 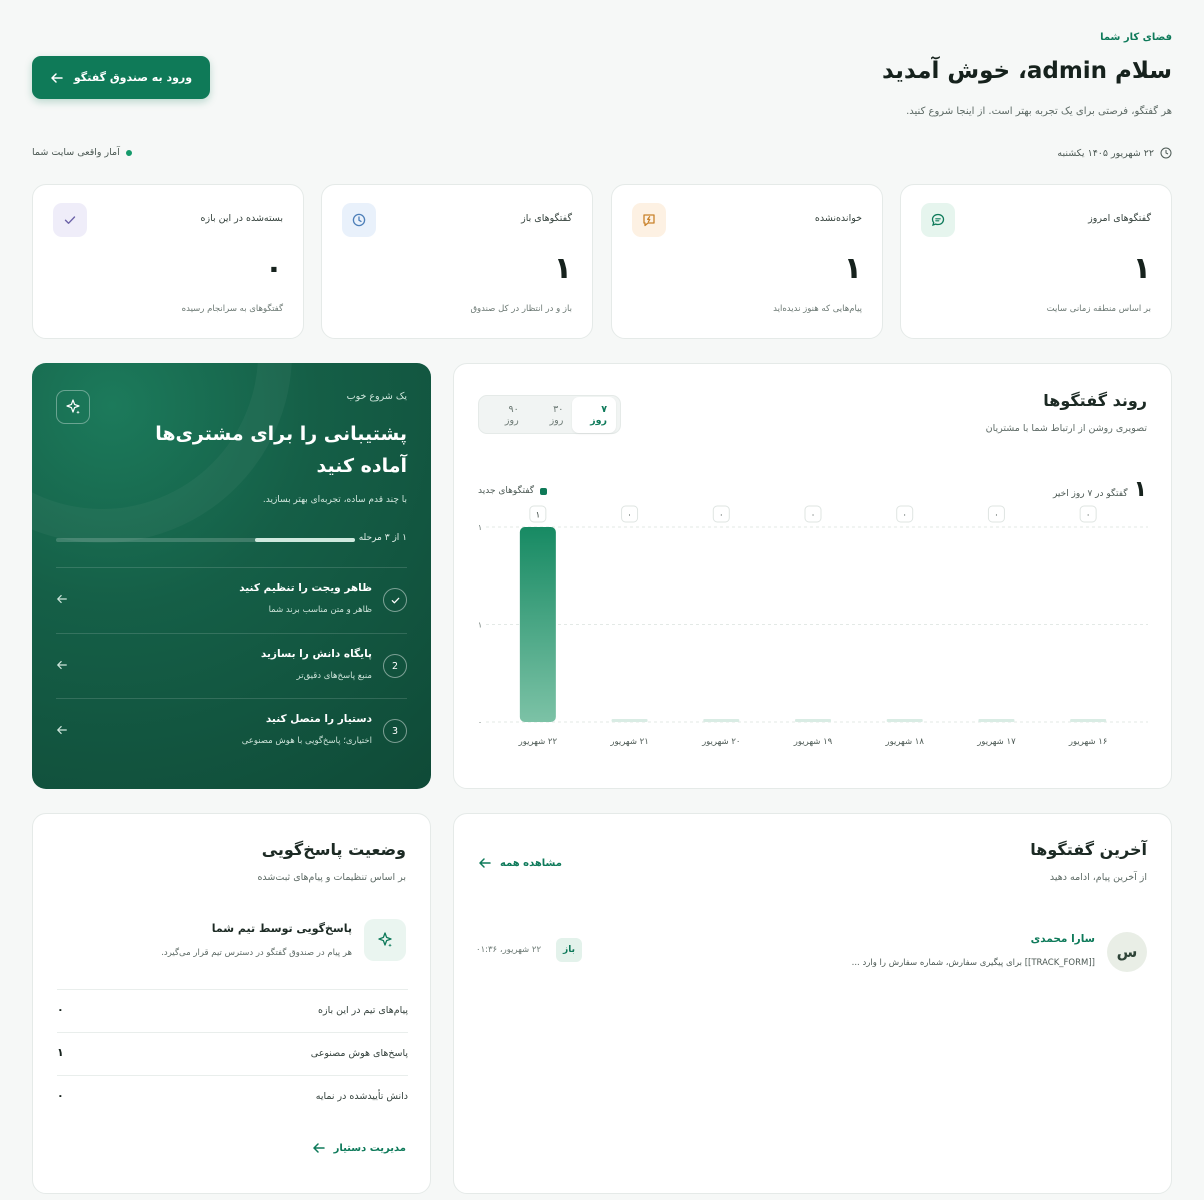 What do you see at coordinates (369, 1148) in the screenshot?
I see `manage-assistant-label: مدیریت دستیار` at bounding box center [369, 1148].